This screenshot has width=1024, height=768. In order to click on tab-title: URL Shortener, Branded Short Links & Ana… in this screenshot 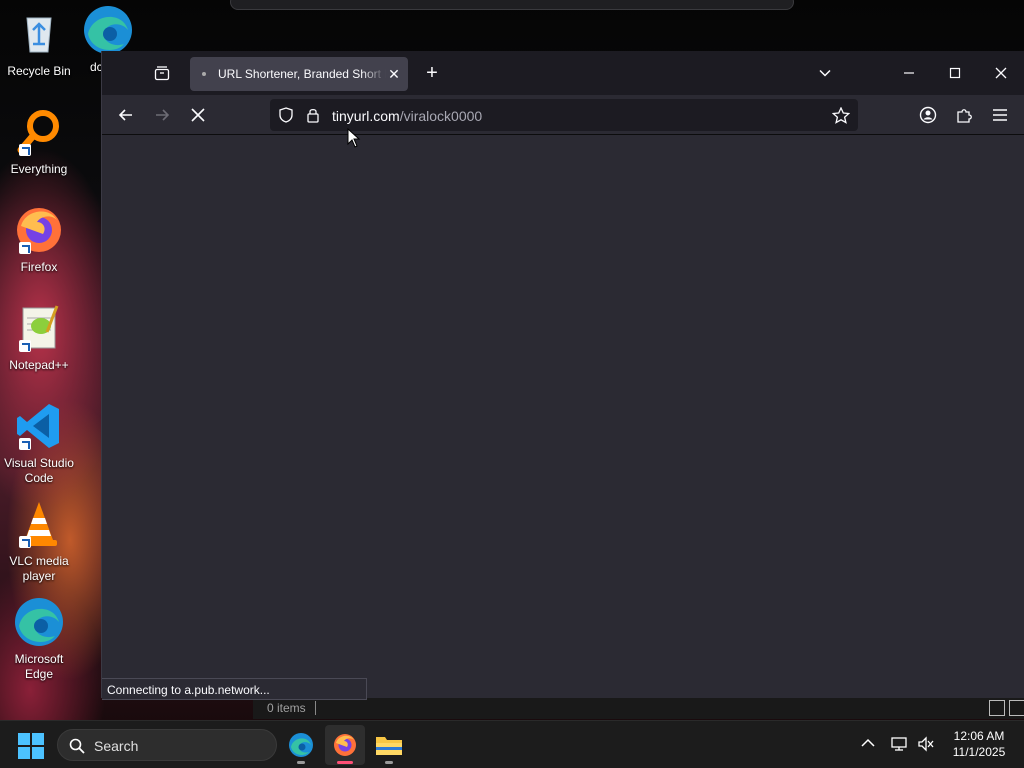, I will do `click(302, 74)`.